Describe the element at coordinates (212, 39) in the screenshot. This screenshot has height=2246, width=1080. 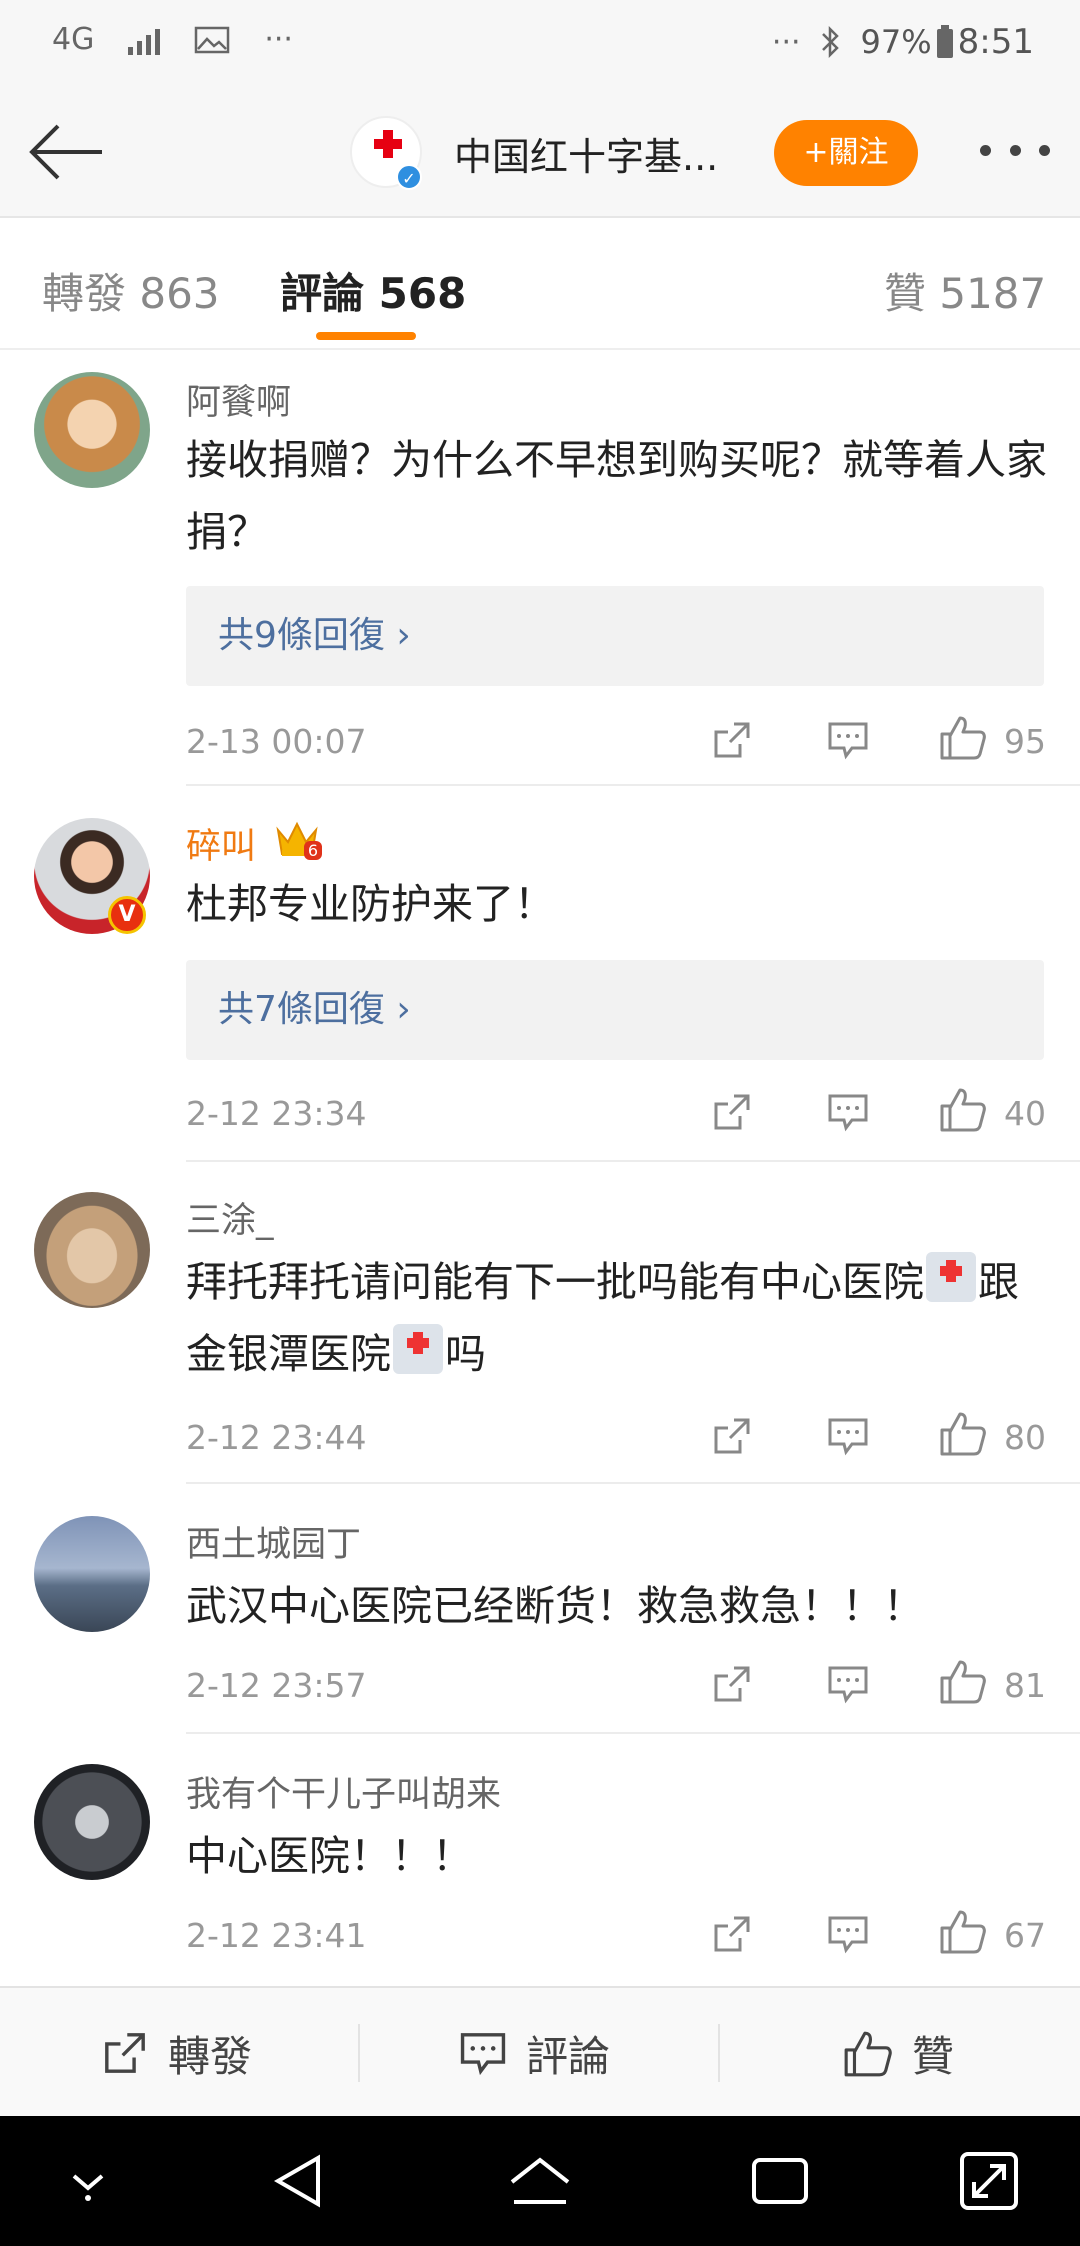
I see `image-notification-icon` at that location.